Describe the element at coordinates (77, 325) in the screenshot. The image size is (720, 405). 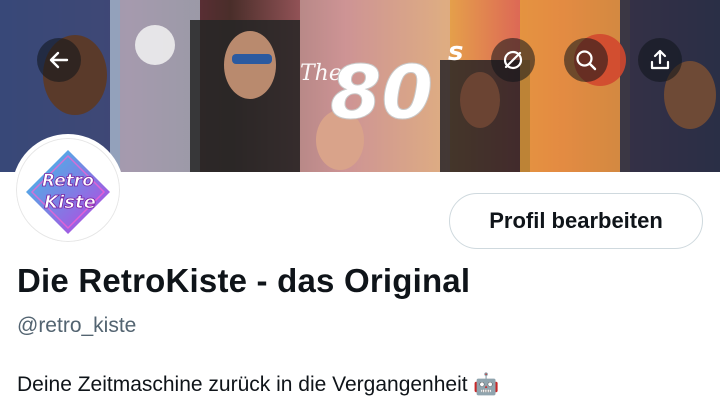
I see `profile-handle: @retro_kiste` at that location.